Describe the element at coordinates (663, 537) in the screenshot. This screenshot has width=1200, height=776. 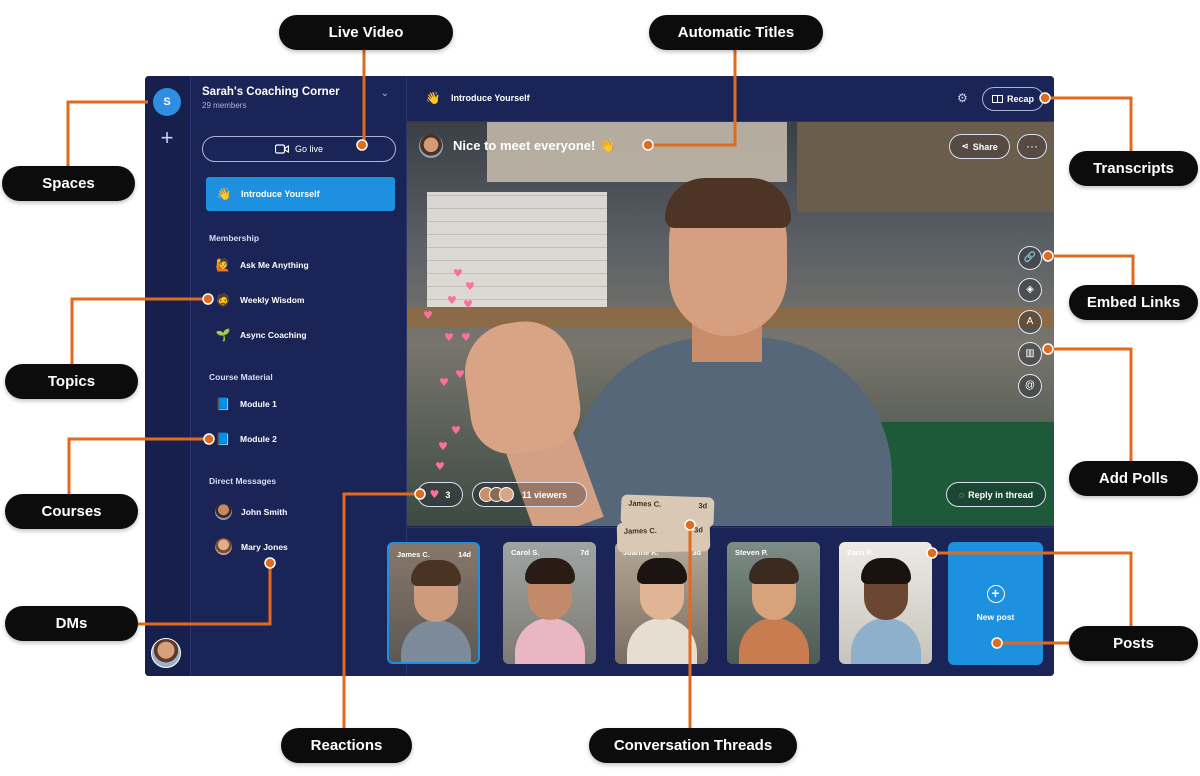
I see `thread-card: James C. 3d` at that location.